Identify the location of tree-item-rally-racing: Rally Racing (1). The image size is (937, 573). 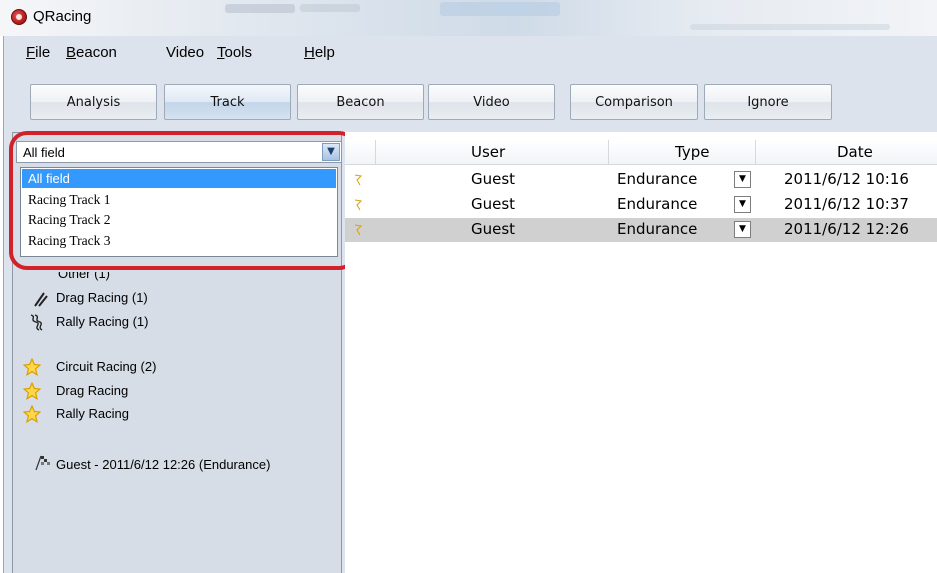
(102, 321).